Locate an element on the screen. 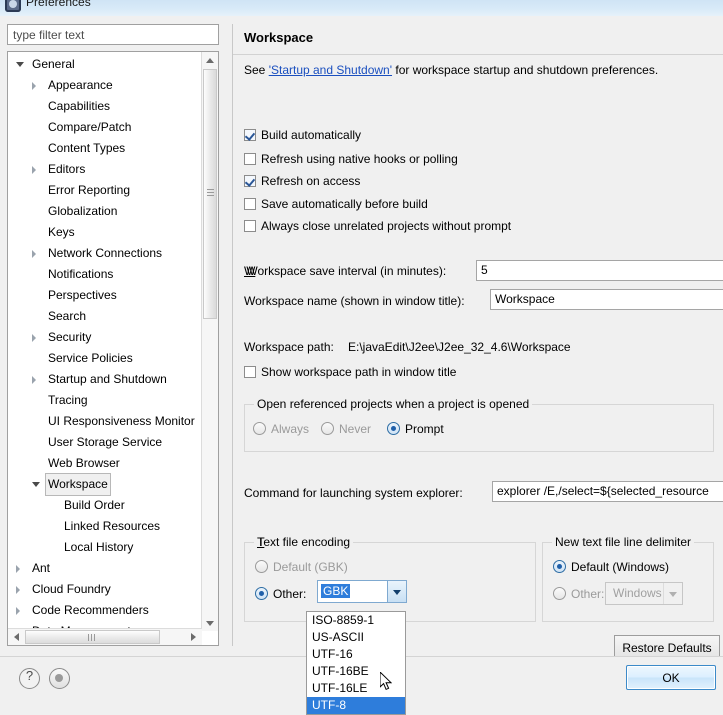 The height and width of the screenshot is (715, 723). filter-input: type filter text is located at coordinates (113, 34).